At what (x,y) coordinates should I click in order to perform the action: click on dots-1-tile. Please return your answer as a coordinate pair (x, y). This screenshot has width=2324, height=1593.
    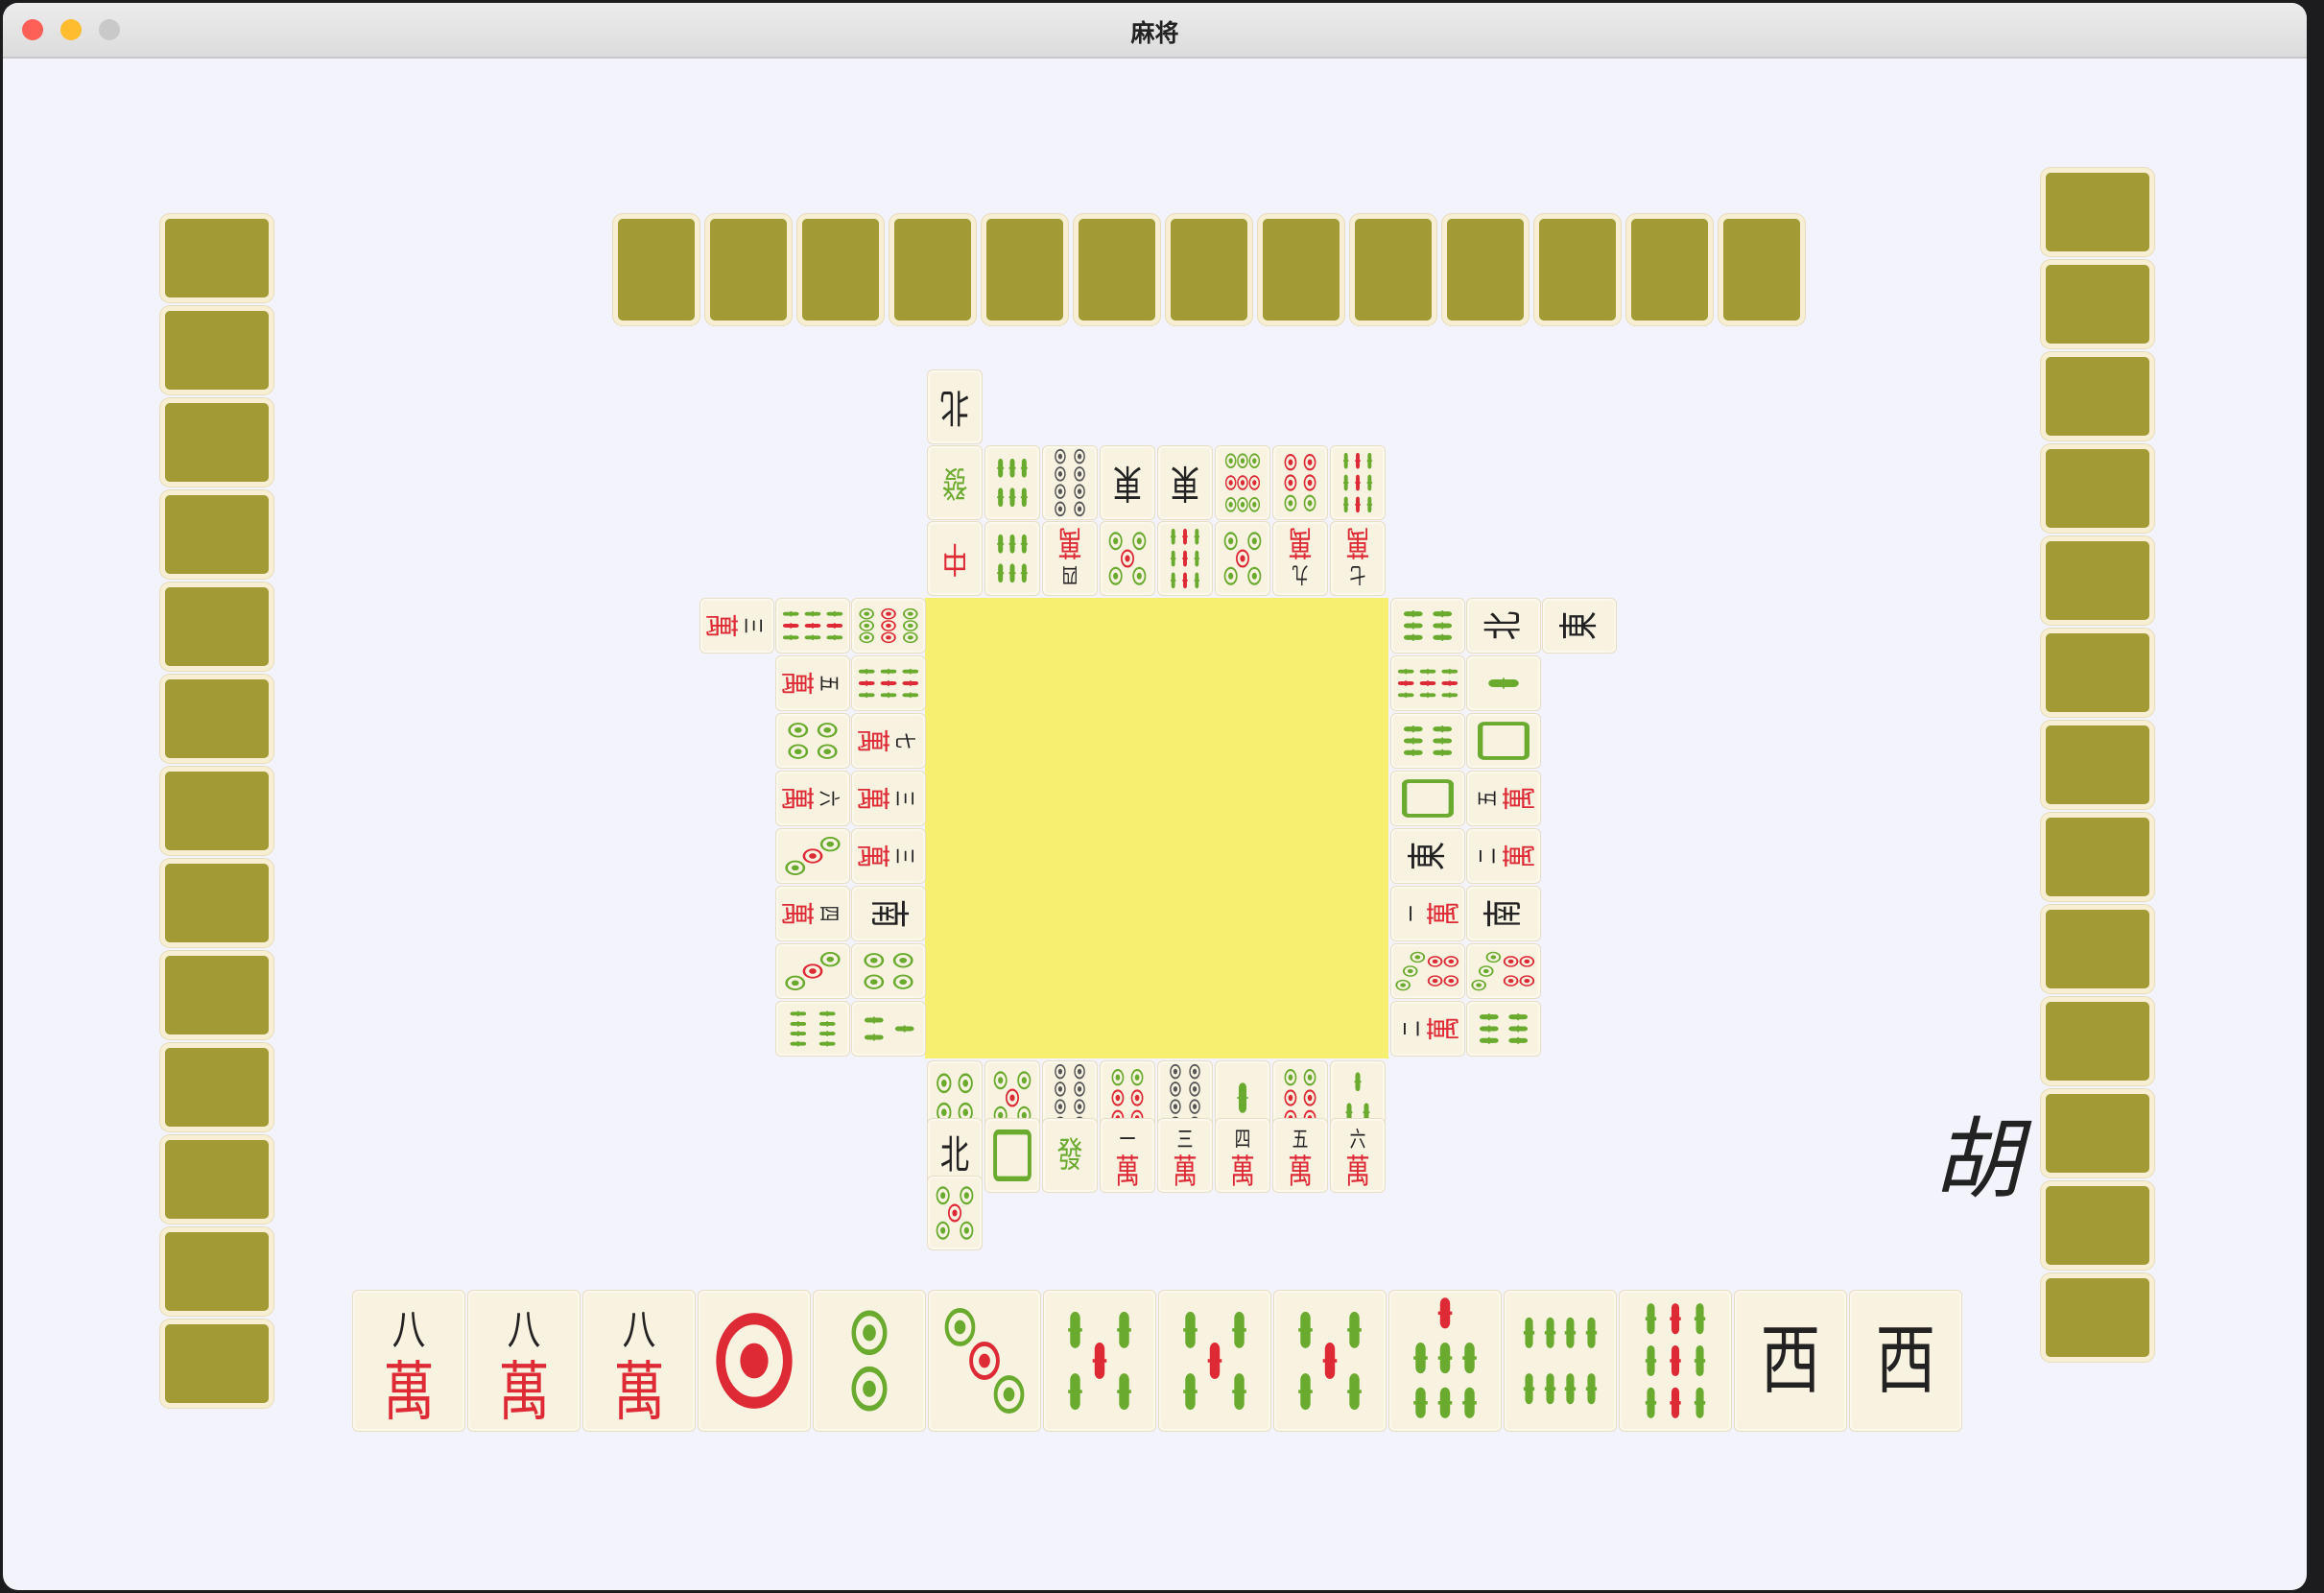
    Looking at the image, I should click on (754, 1361).